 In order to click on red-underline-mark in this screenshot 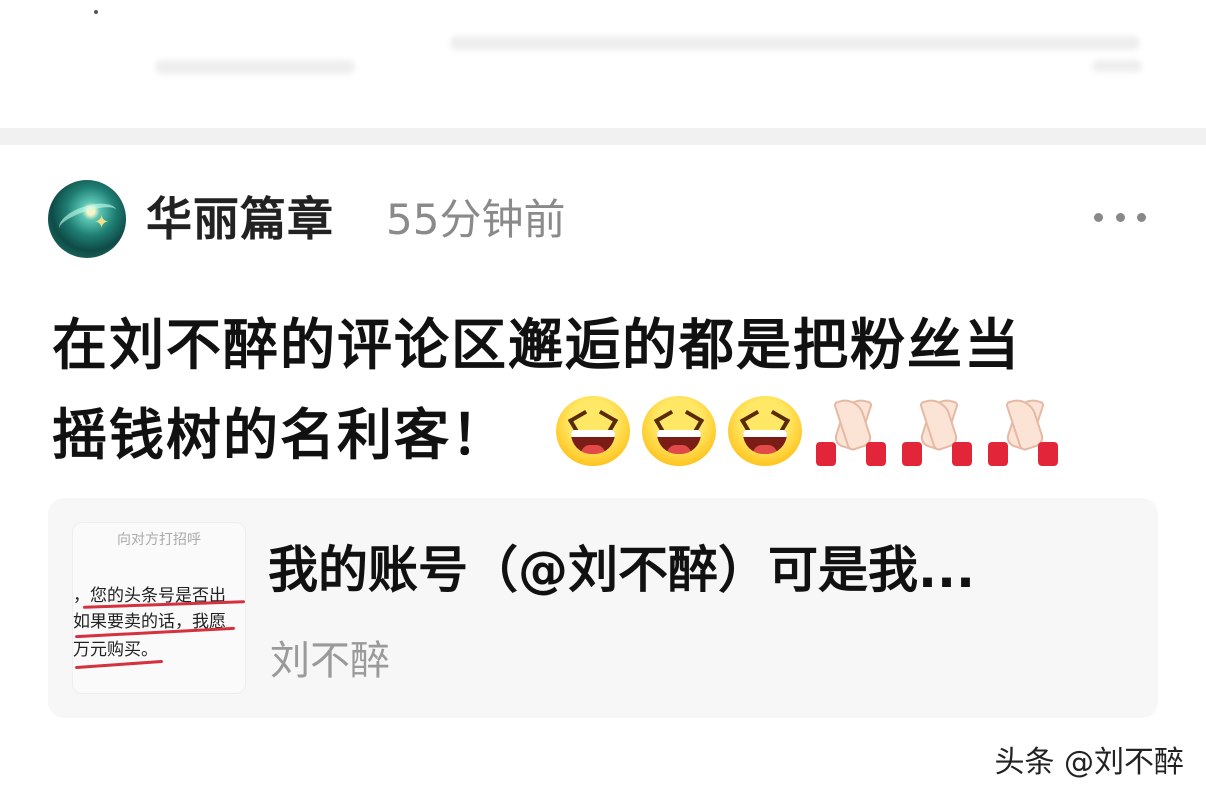, I will do `click(119, 664)`.